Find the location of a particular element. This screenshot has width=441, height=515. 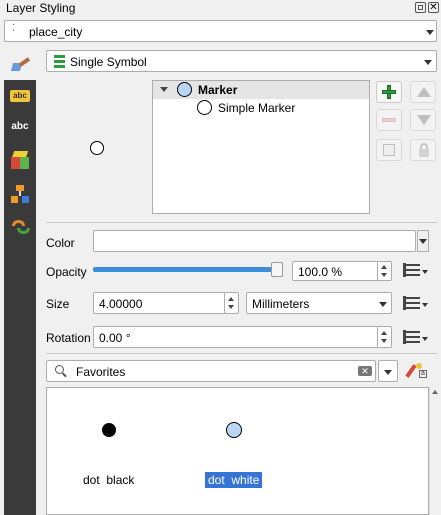

remove-symbol-layer-button is located at coordinates (389, 120).